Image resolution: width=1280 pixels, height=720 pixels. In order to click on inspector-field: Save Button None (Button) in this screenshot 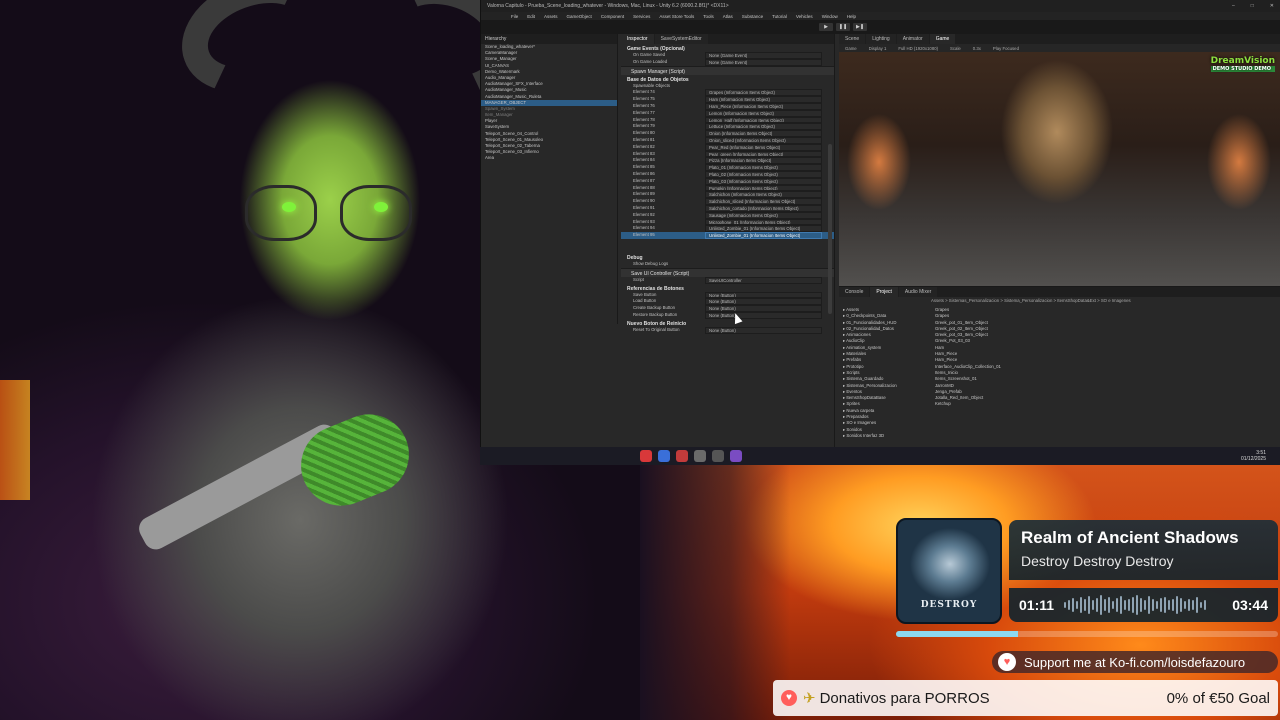, I will do `click(727, 295)`.